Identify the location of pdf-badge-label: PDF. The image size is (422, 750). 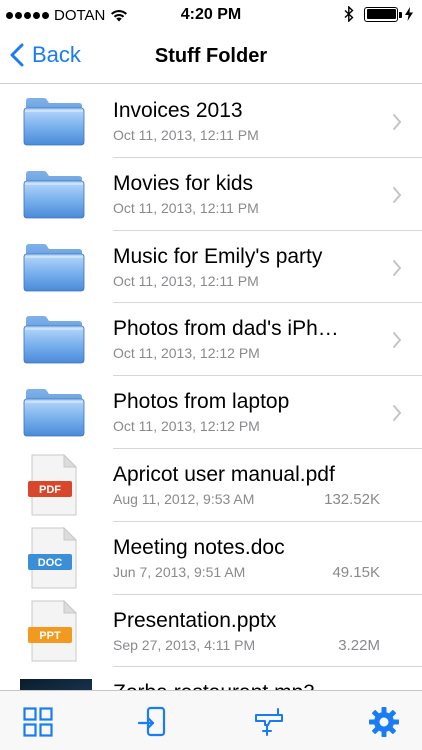
(50, 490).